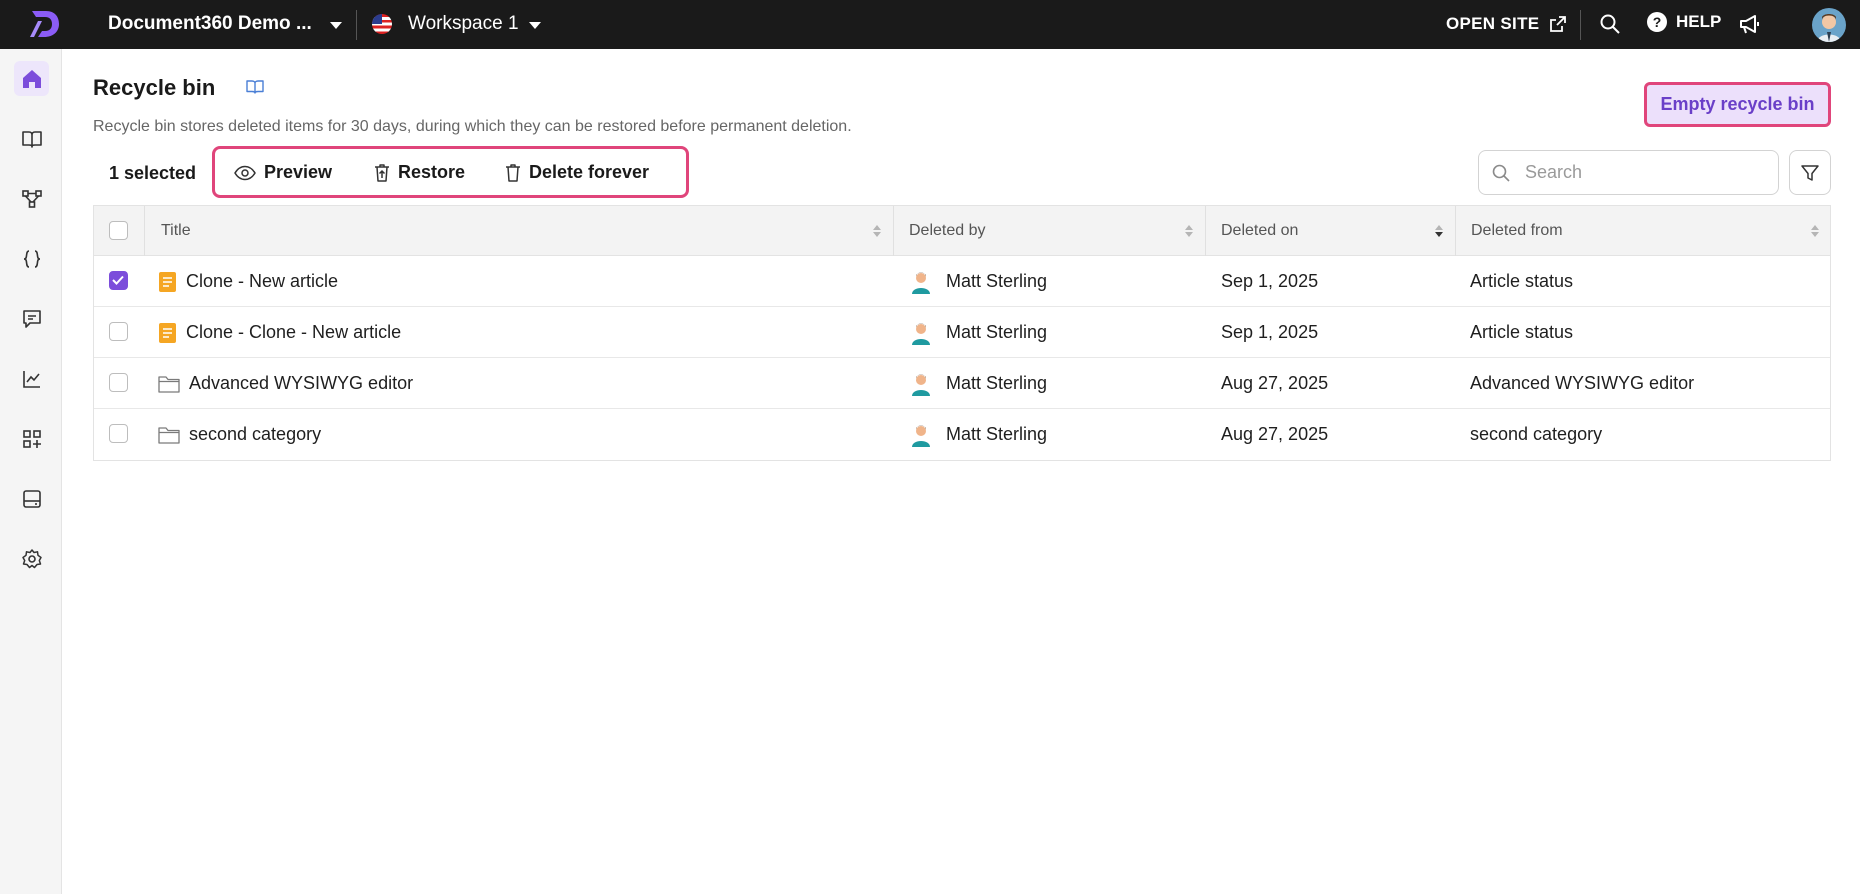  Describe the element at coordinates (1439, 231) in the screenshot. I see `sort-desc-icon` at that location.